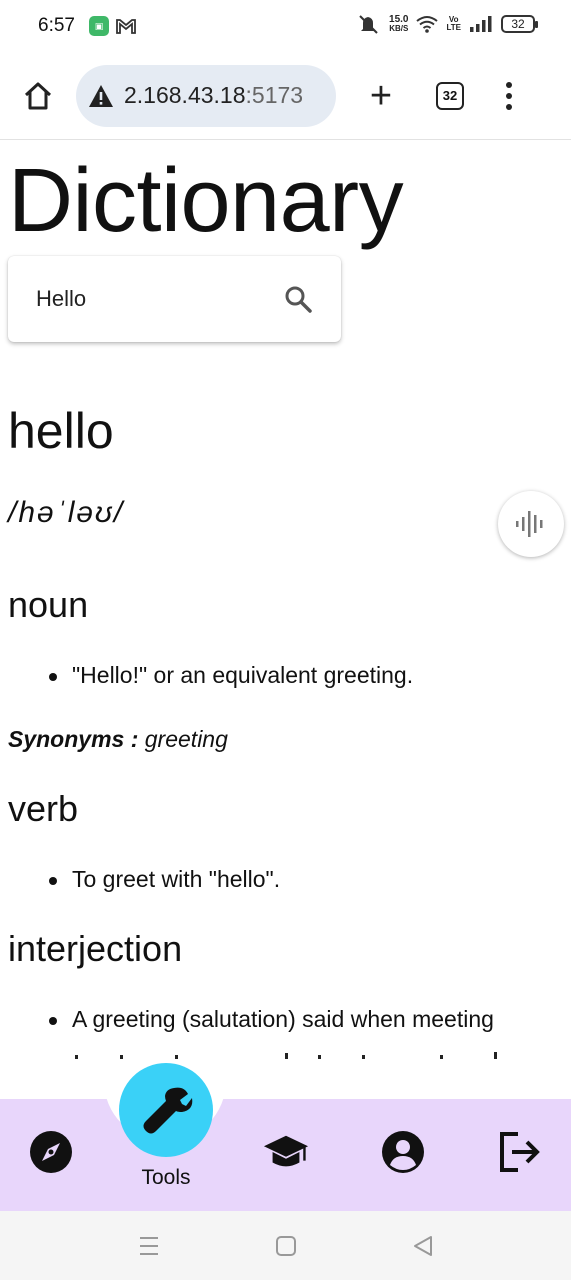 This screenshot has width=571, height=1280. What do you see at coordinates (118, 739) in the screenshot?
I see `synonyms: Synonyms : greeting` at bounding box center [118, 739].